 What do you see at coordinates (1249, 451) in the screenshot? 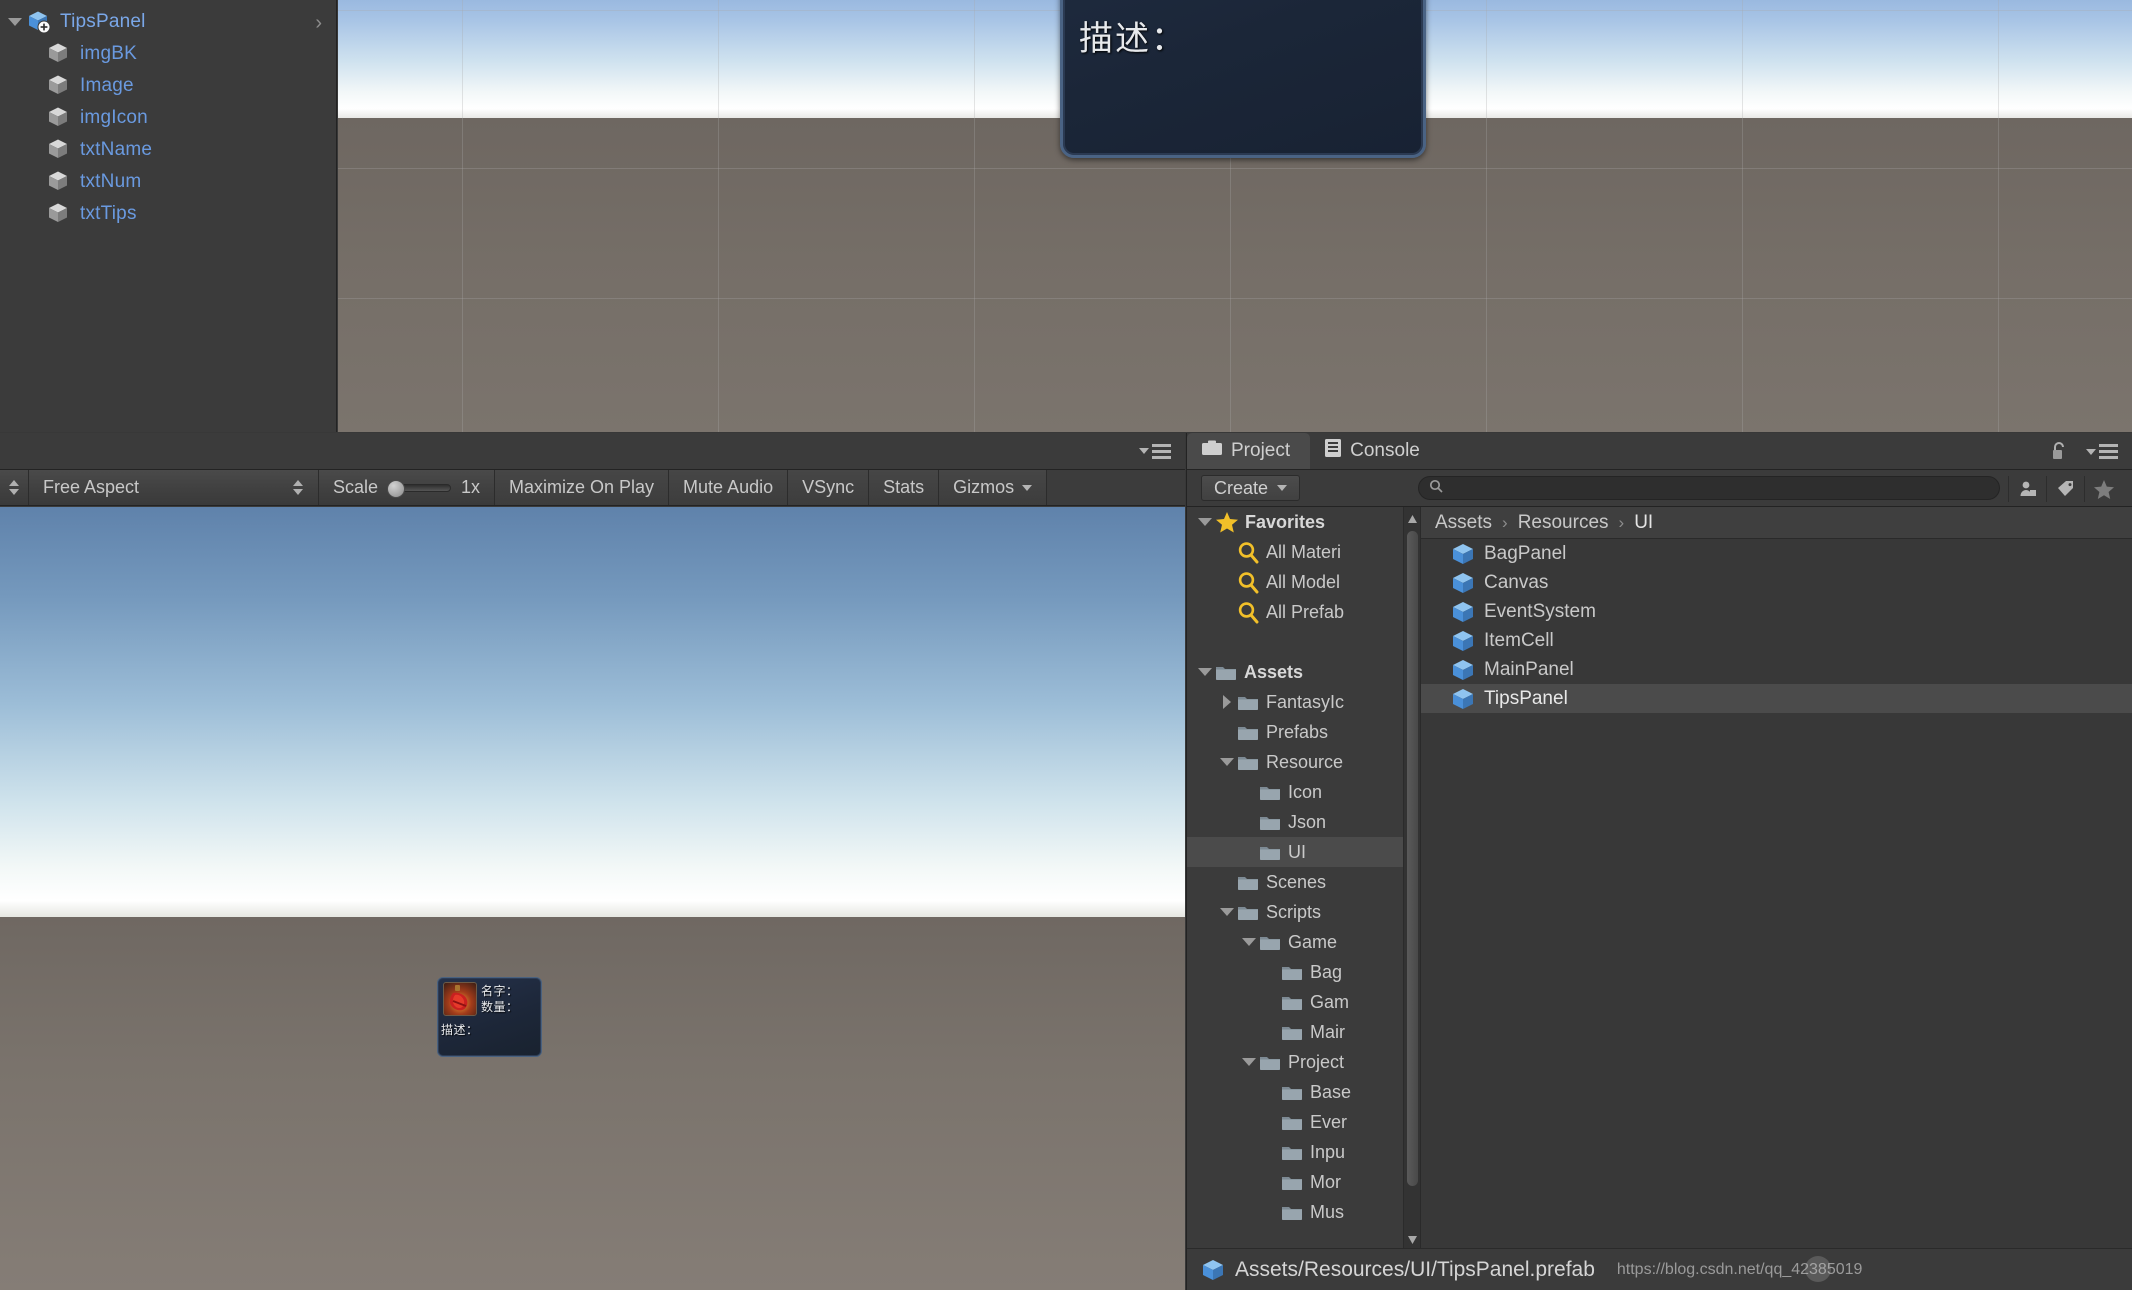
I see `tab-project: Project` at bounding box center [1249, 451].